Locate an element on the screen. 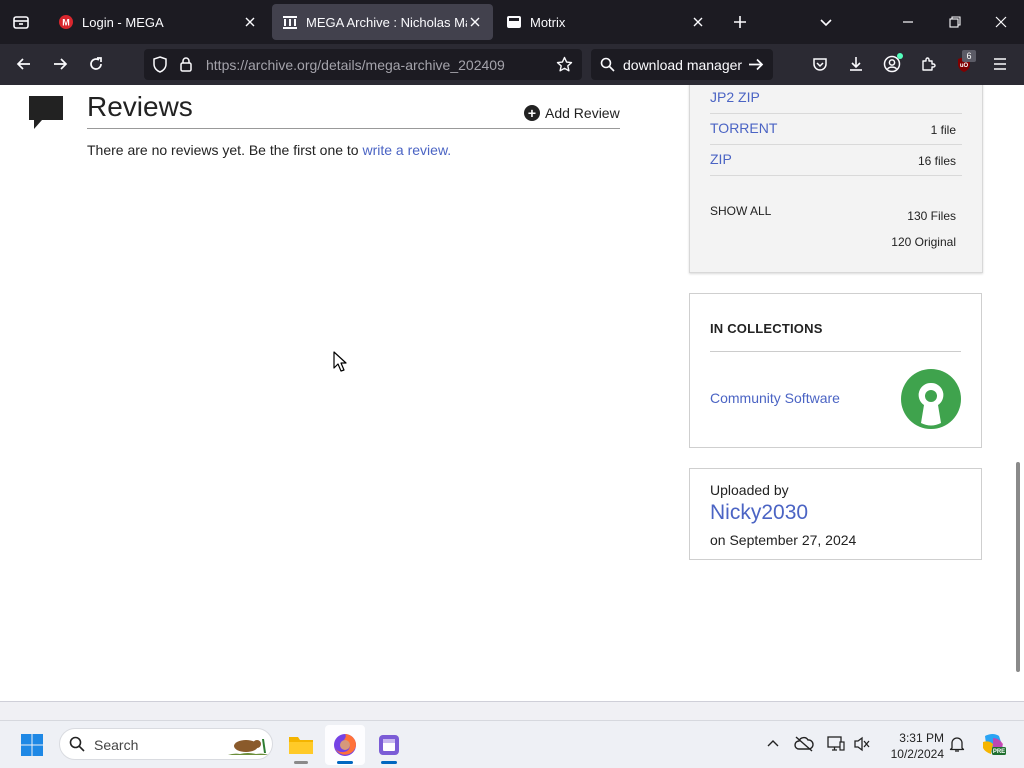 This screenshot has height=768, width=1024. firefox-icon is located at coordinates (345, 745).